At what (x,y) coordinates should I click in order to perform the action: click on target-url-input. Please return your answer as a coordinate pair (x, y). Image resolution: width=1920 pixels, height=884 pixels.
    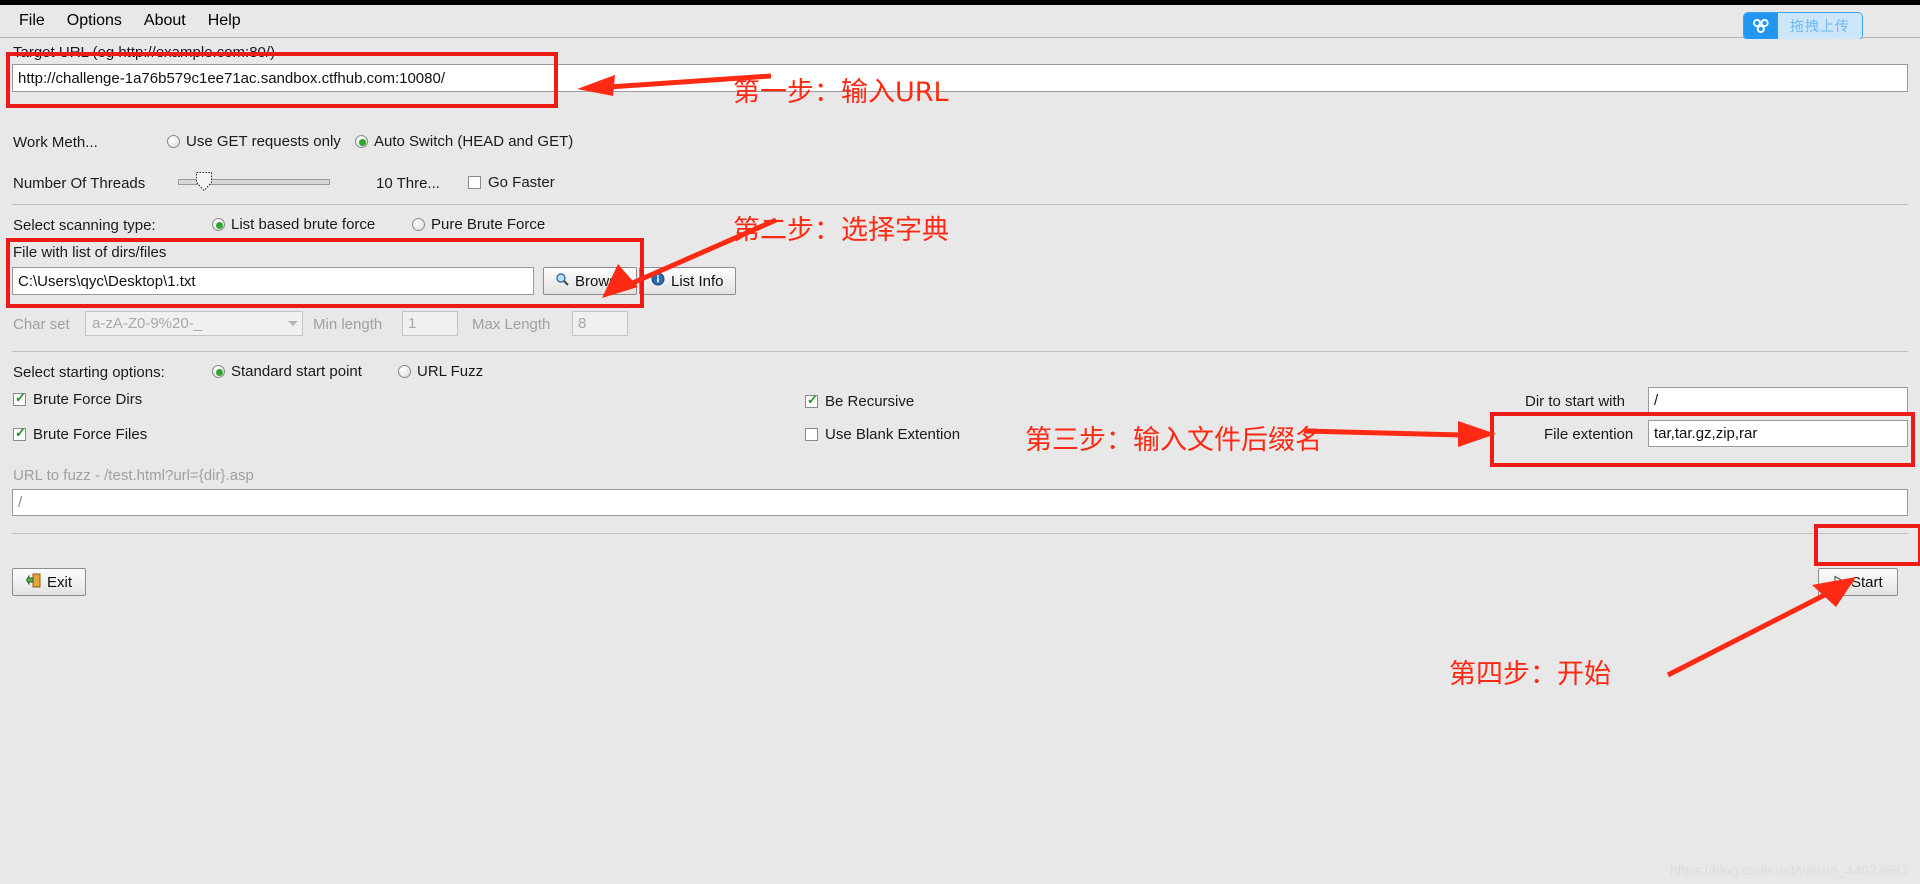
    Looking at the image, I should click on (960, 78).